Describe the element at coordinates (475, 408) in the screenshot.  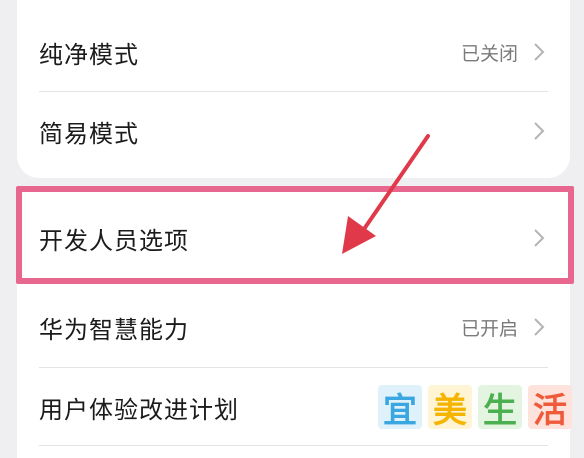
I see `watermark-logo: 宜 美 生 活` at that location.